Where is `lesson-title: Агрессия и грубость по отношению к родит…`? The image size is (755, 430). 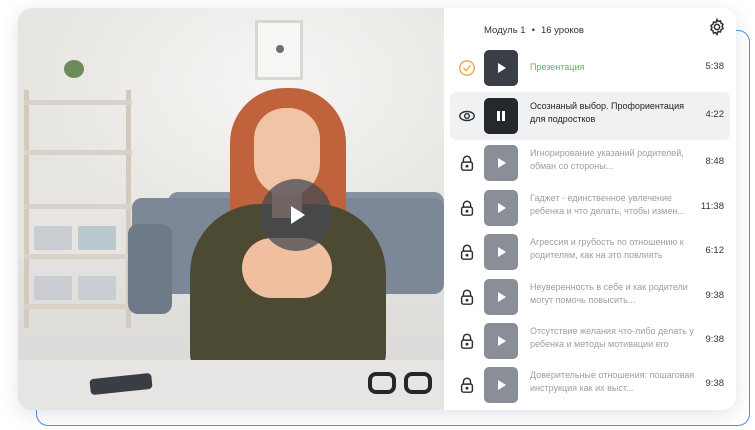 lesson-title: Агрессия и грубость по отношению к родит… is located at coordinates (607, 248).